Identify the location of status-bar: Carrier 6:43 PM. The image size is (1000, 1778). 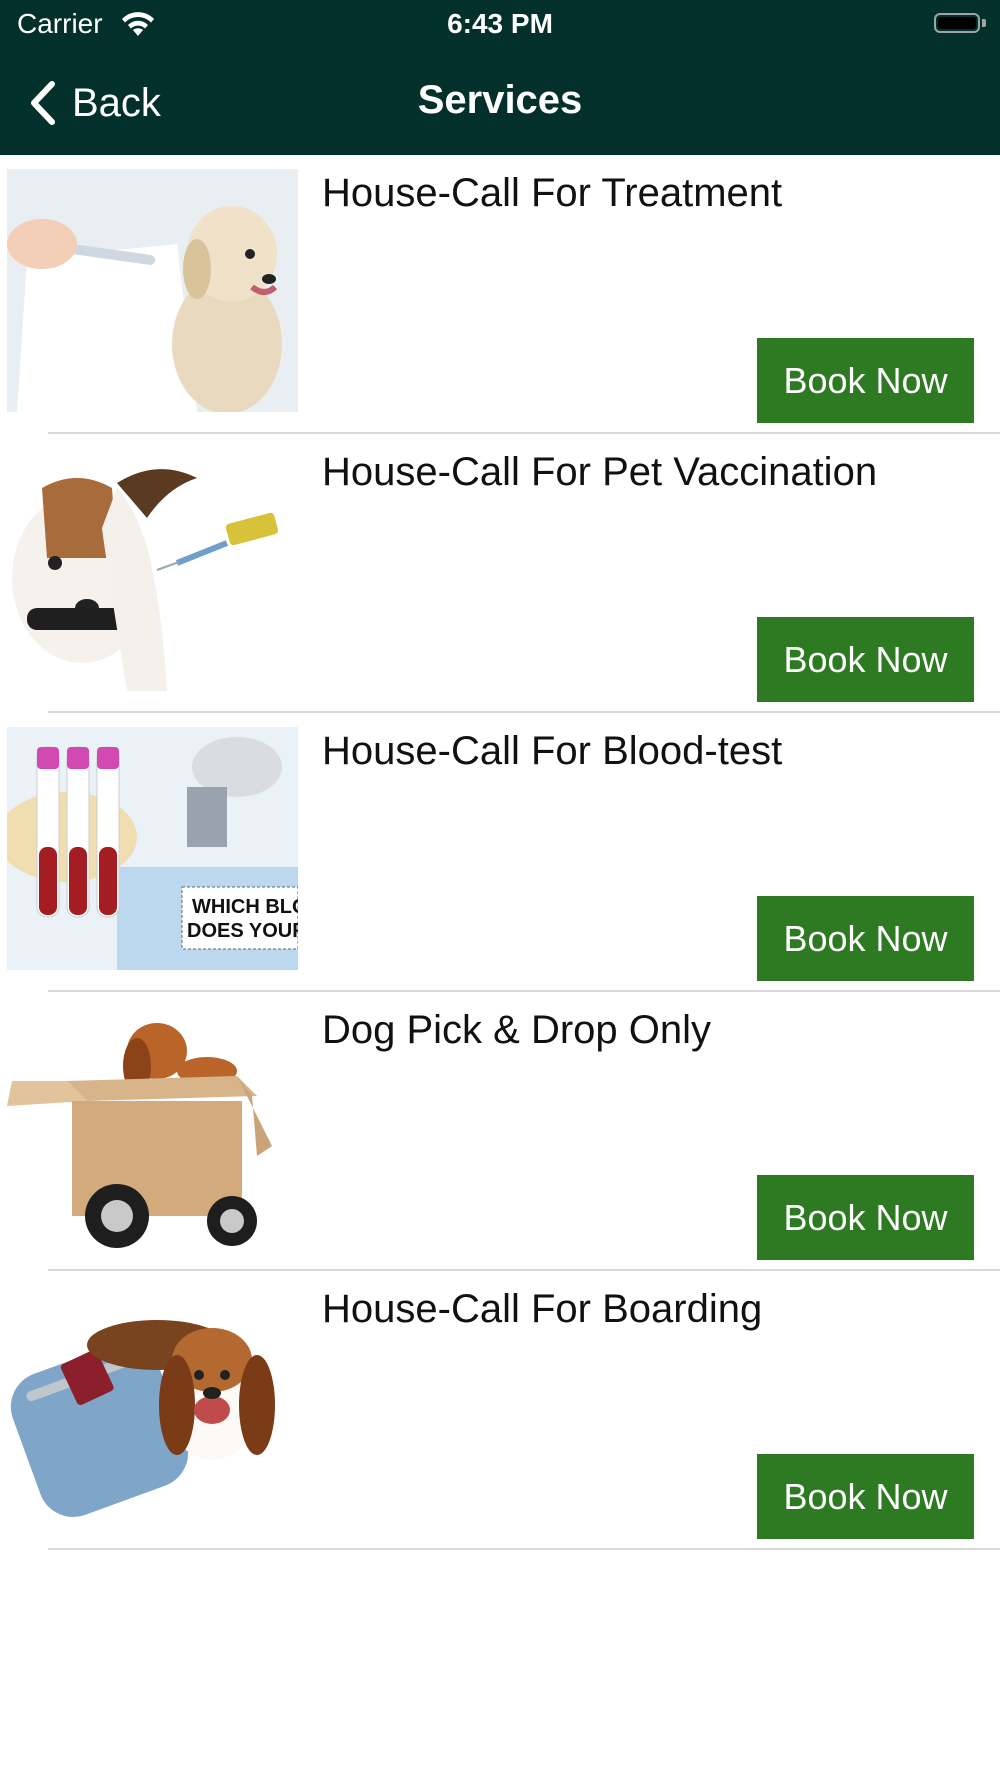
(500, 26).